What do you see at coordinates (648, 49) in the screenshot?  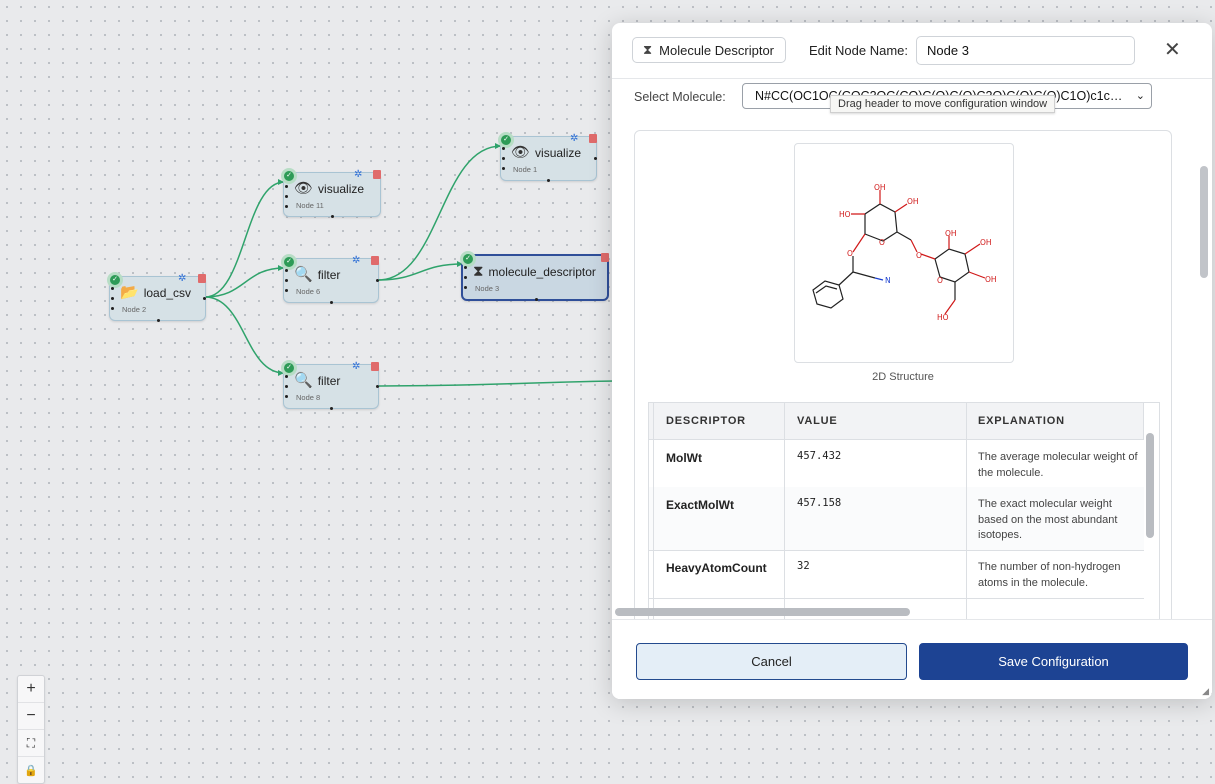 I see `hourglass-icon: ⧗` at bounding box center [648, 49].